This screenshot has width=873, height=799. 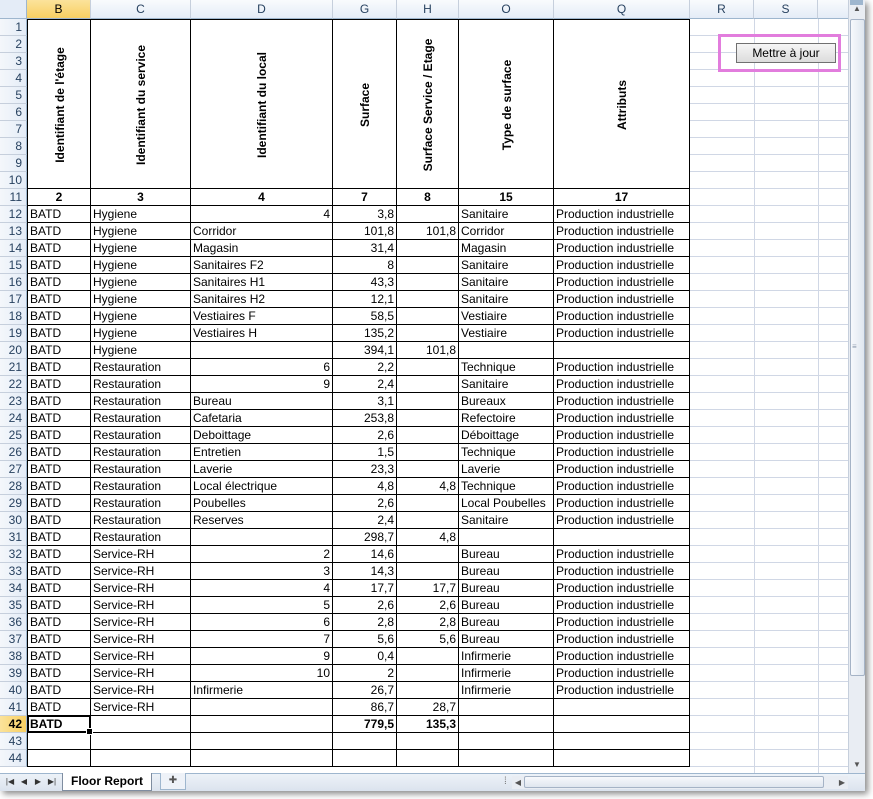 What do you see at coordinates (428, 707) in the screenshot?
I see `cell-surface_service: 28,7` at bounding box center [428, 707].